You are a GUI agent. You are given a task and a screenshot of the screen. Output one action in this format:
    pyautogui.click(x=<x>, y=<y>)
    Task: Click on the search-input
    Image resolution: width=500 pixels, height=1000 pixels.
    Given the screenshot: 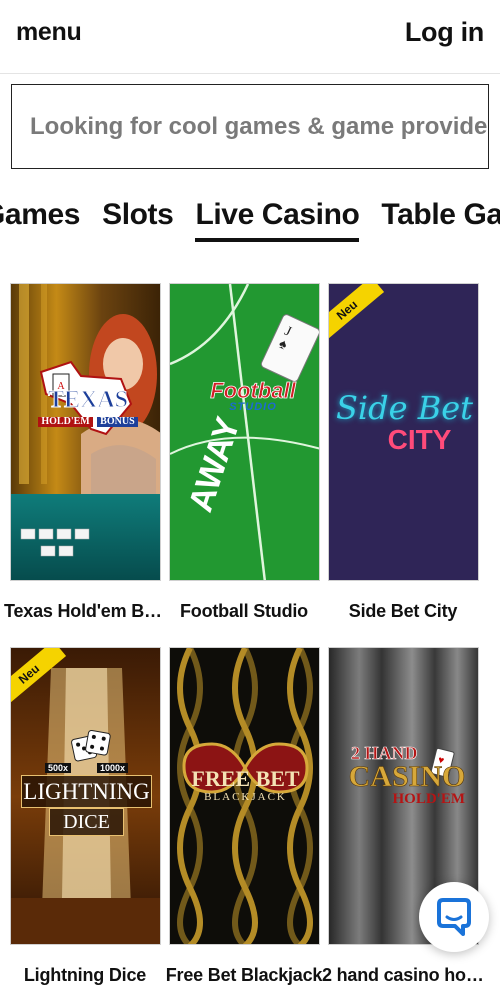 What is the action you would take?
    pyautogui.click(x=250, y=126)
    